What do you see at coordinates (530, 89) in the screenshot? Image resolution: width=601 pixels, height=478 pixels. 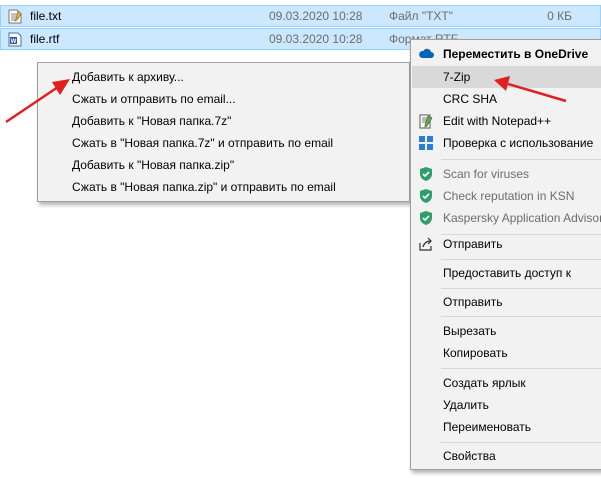 I see `red-arrow-7zip` at bounding box center [530, 89].